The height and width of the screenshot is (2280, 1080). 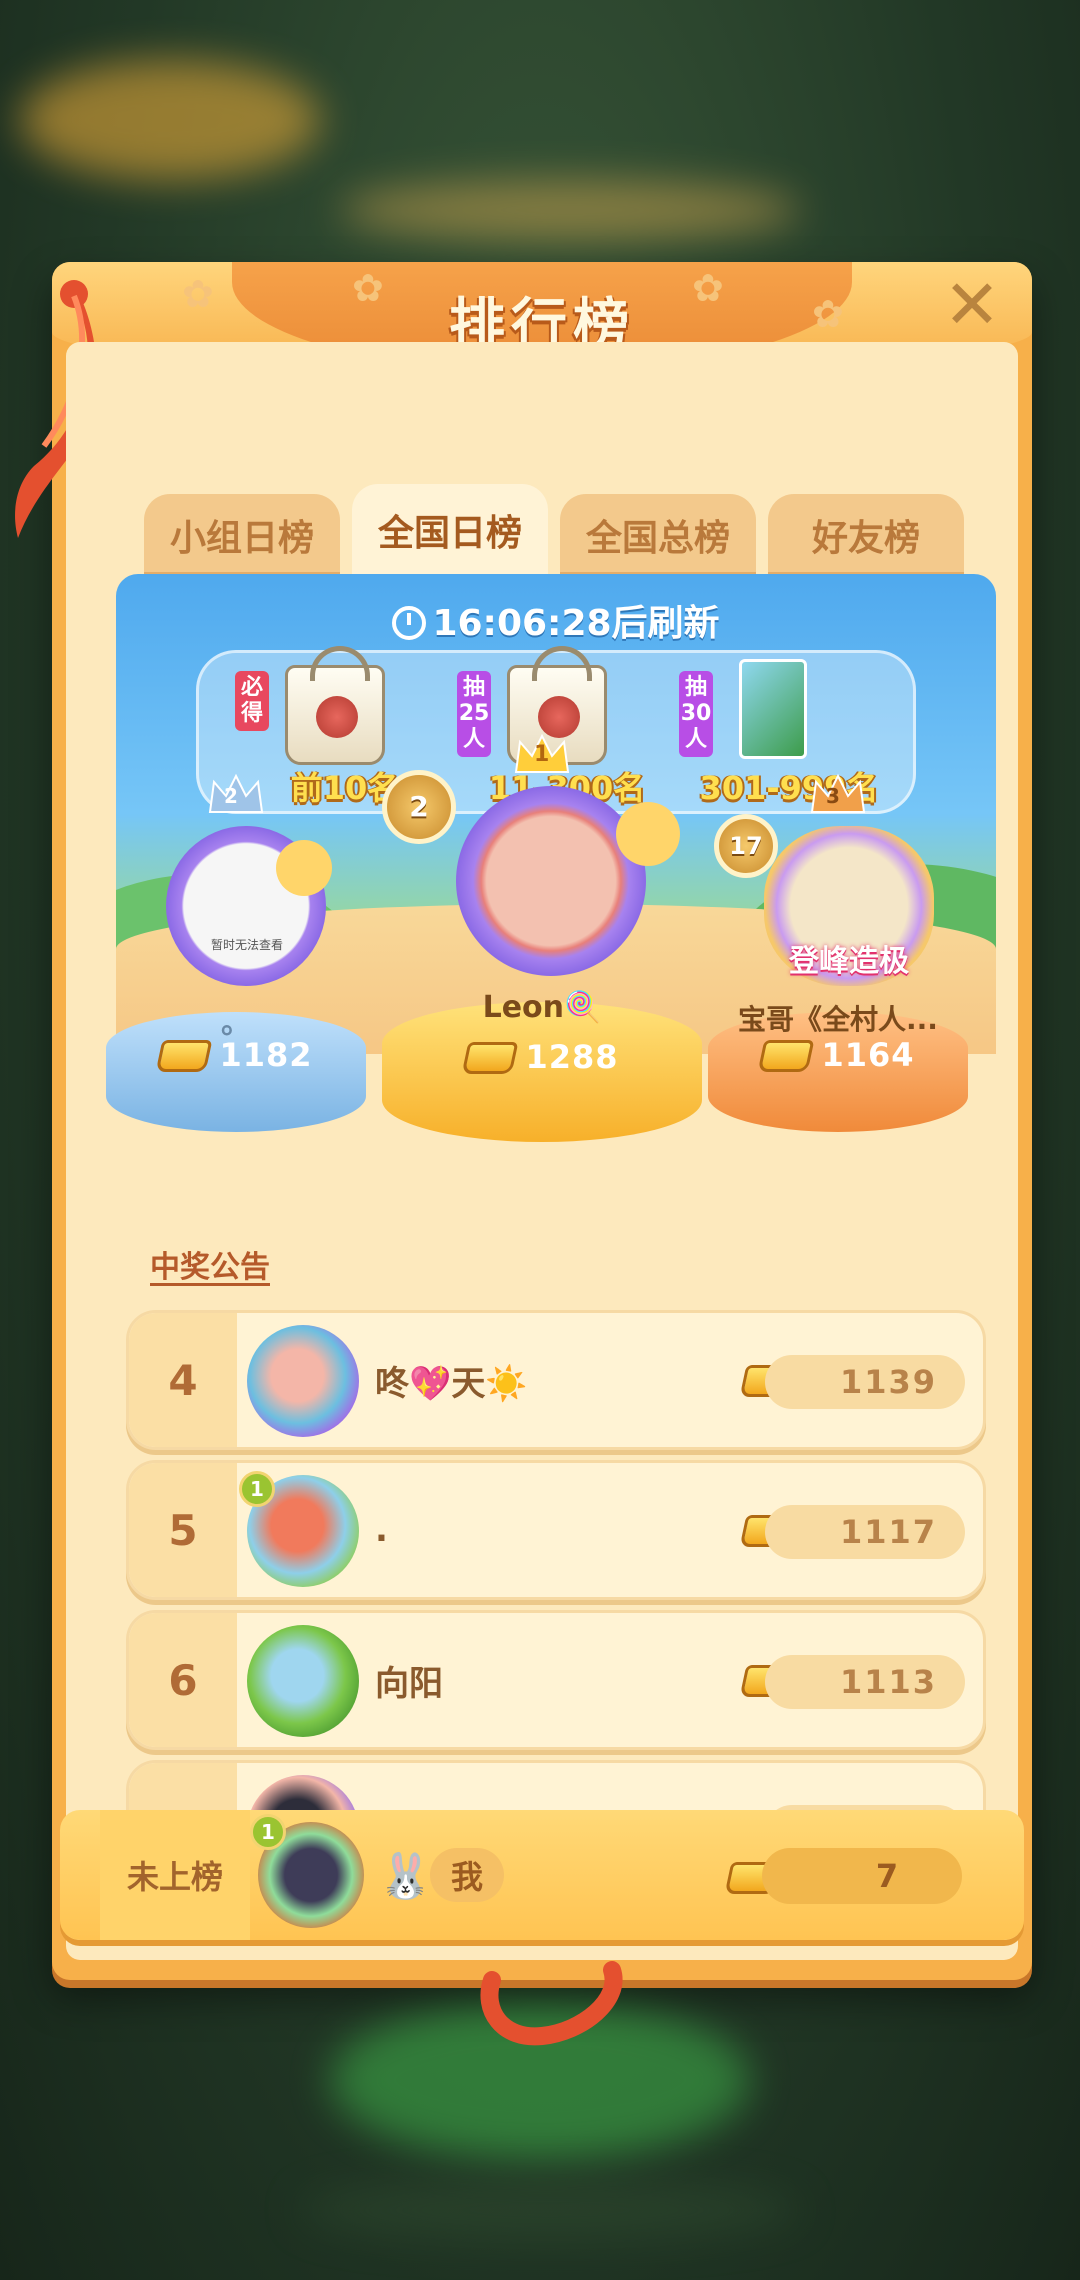 I want to click on my-score: 7, so click(x=862, y=1876).